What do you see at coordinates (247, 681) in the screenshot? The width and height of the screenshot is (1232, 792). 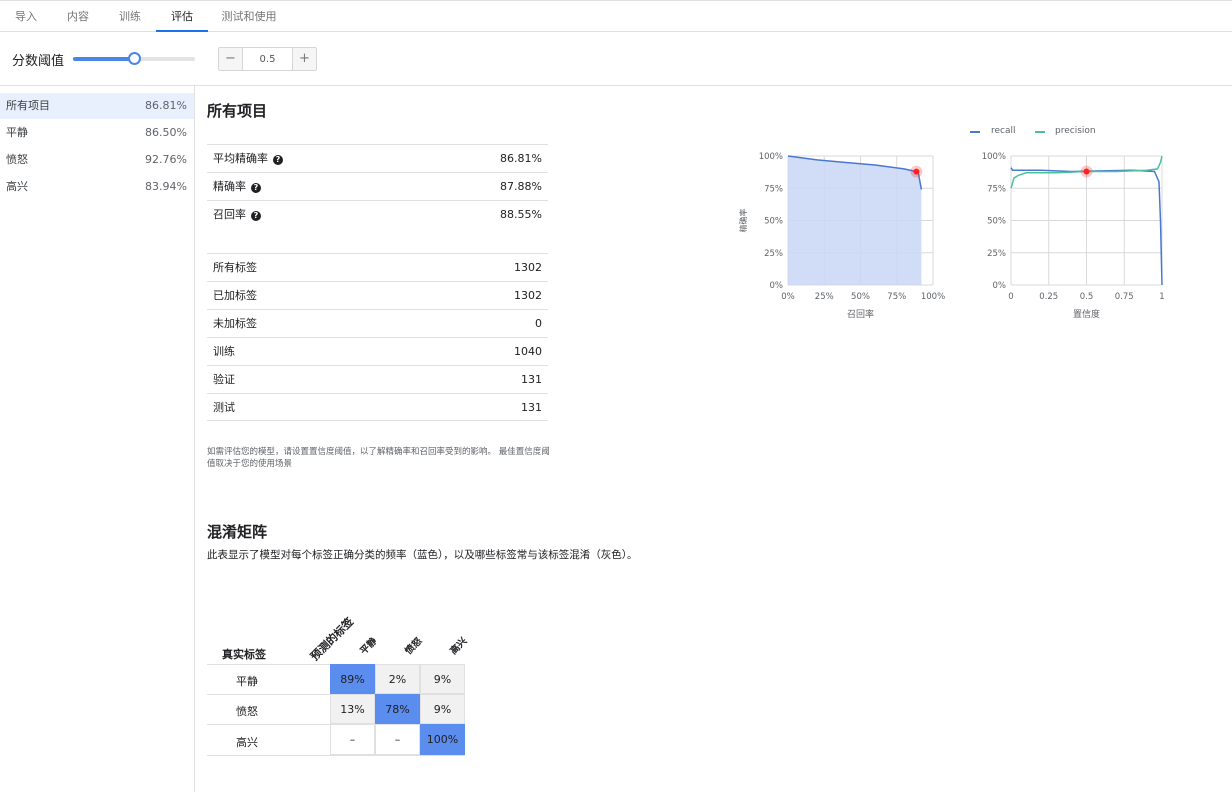 I see `row-label-calm: 平静` at bounding box center [247, 681].